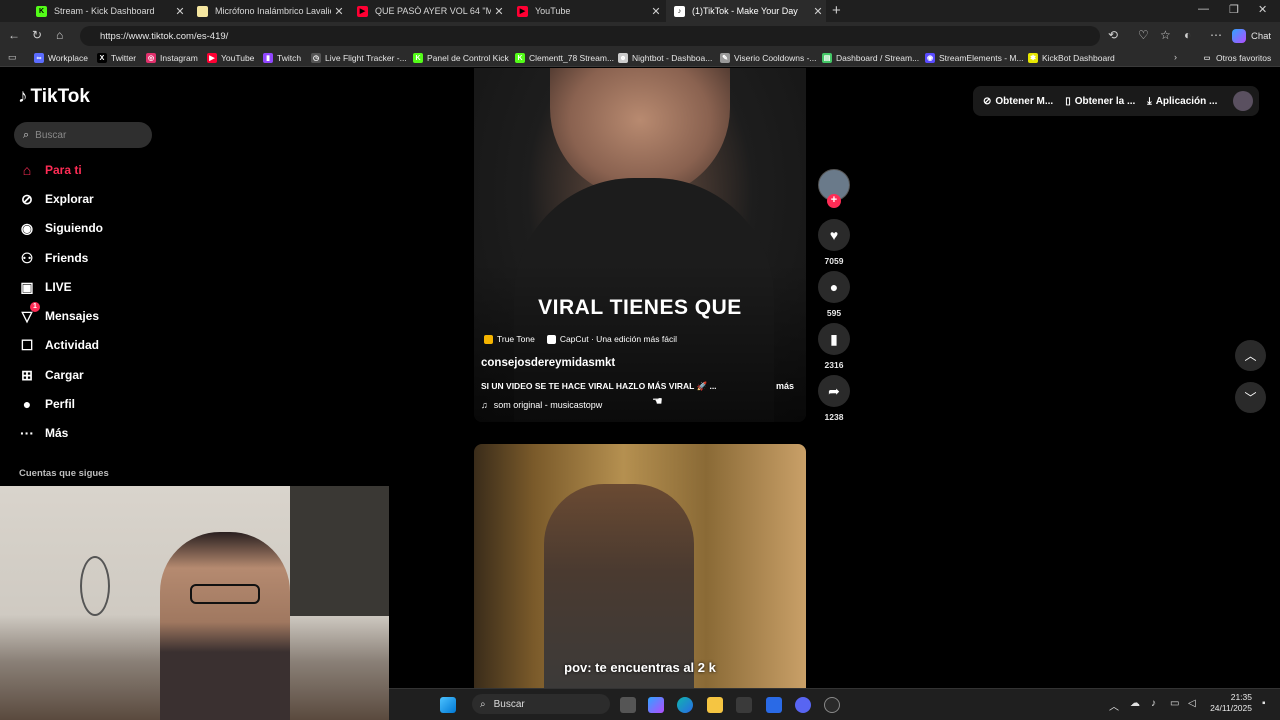 The image size is (1280, 720). I want to click on tray-chevron-icon: ︿, so click(1114, 705).